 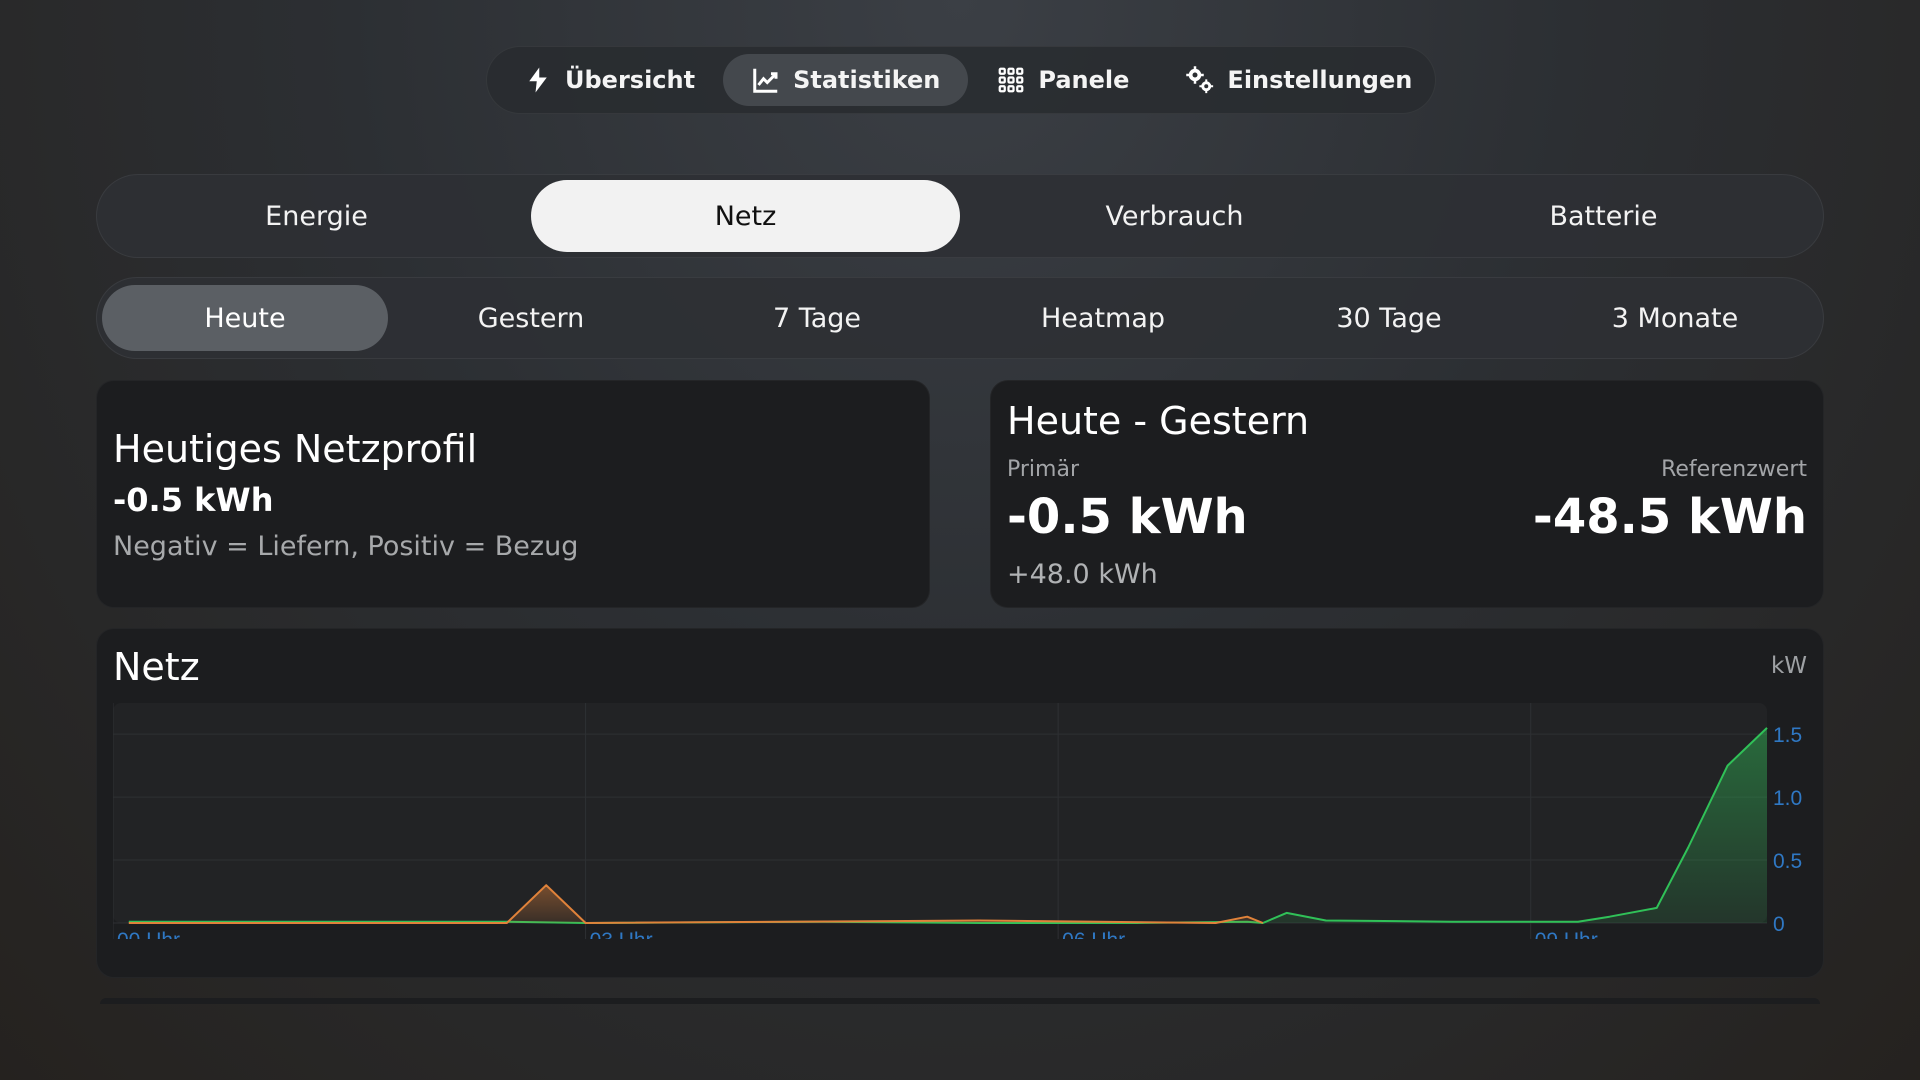 What do you see at coordinates (538, 80) in the screenshot?
I see `lightning-icon` at bounding box center [538, 80].